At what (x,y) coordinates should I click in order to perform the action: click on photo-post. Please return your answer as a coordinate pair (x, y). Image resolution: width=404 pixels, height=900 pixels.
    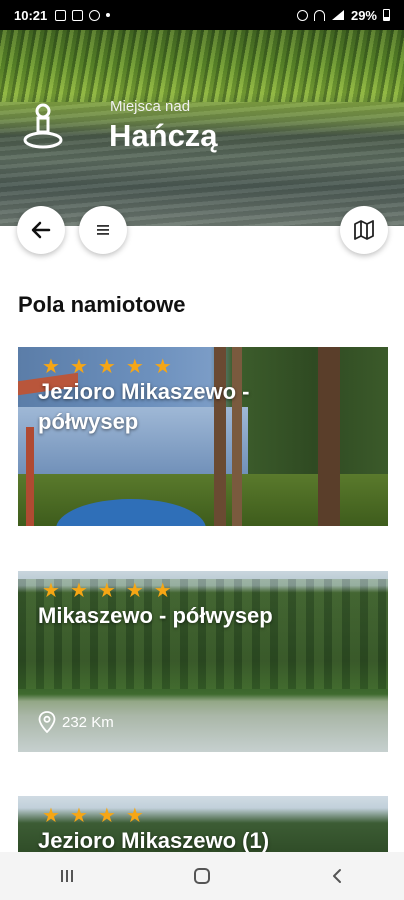
    Looking at the image, I should click on (30, 476).